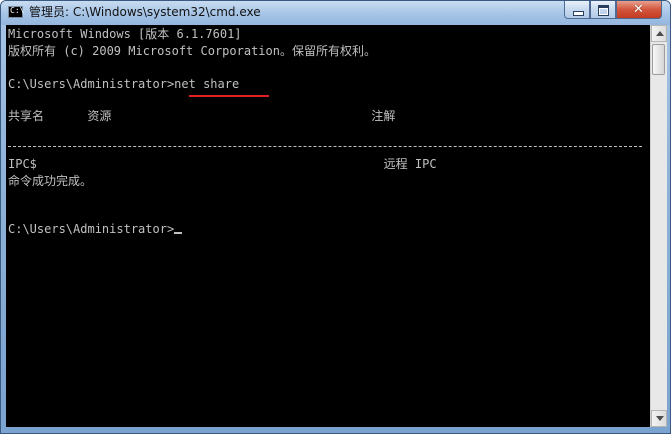 This screenshot has height=434, width=671. Describe the element at coordinates (325, 147) in the screenshot. I see `table-separator` at that location.